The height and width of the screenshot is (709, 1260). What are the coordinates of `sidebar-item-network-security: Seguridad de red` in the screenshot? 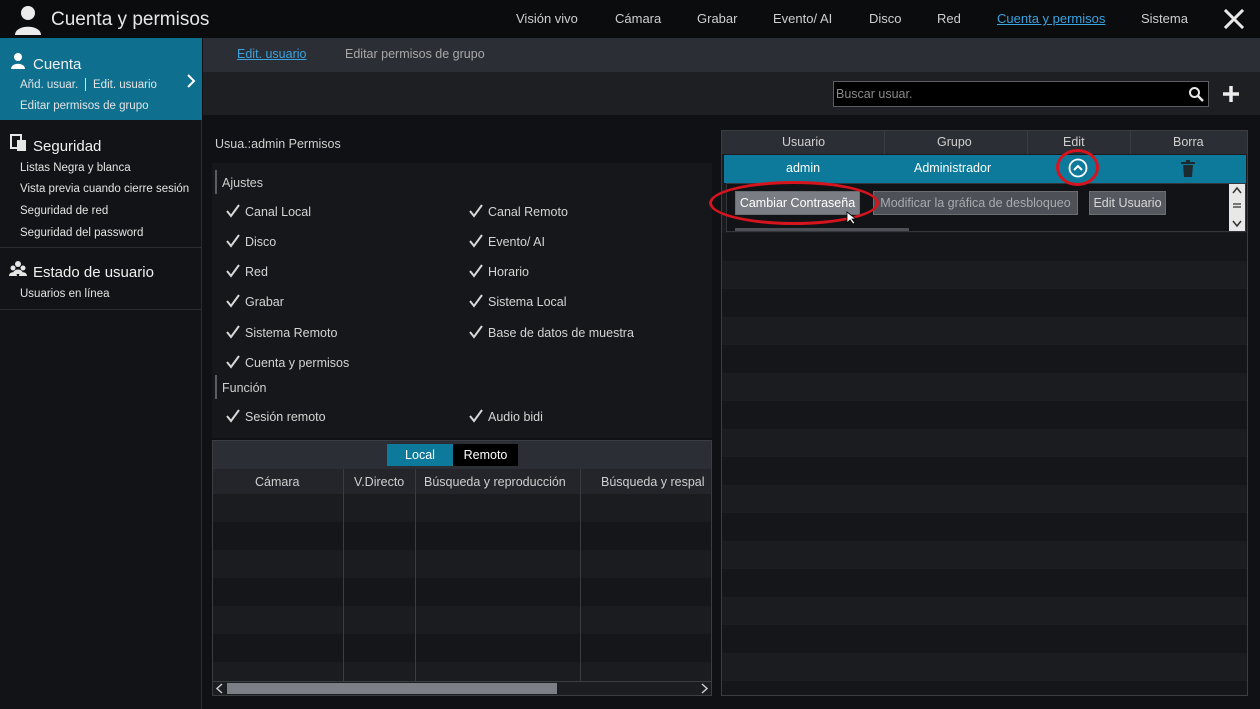 It's located at (64, 211).